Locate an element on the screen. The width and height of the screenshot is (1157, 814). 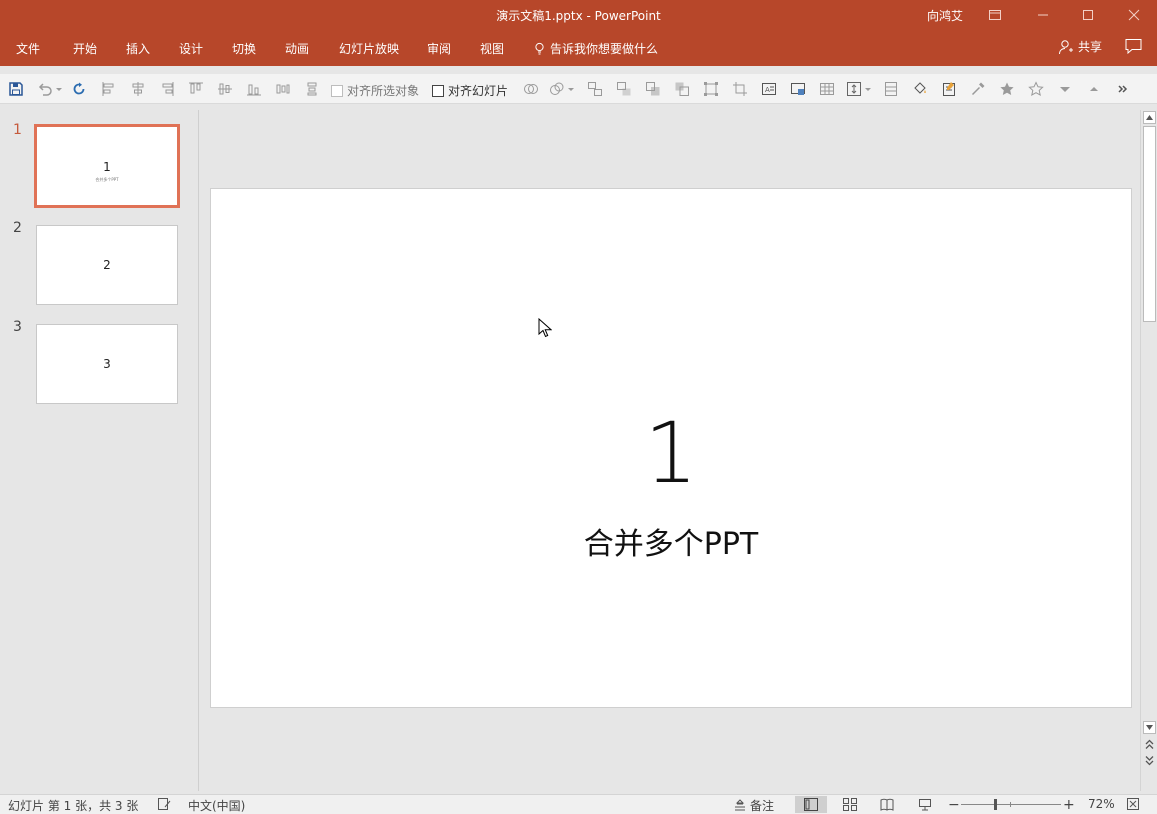
align-right-button is located at coordinates (167, 89).